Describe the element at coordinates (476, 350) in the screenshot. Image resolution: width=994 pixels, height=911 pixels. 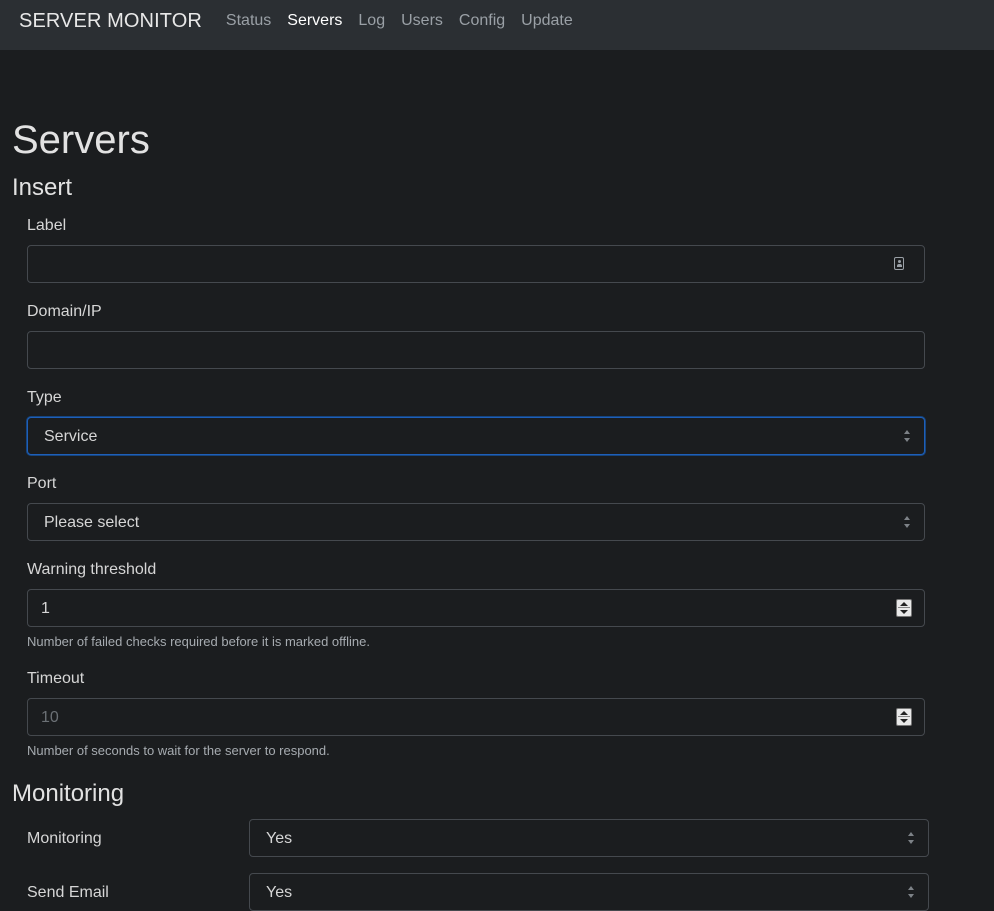
I see `domain-input` at that location.